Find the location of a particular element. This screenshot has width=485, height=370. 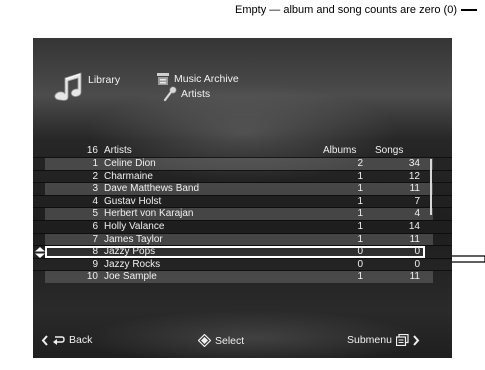

row-number: 6 is located at coordinates (95, 226).